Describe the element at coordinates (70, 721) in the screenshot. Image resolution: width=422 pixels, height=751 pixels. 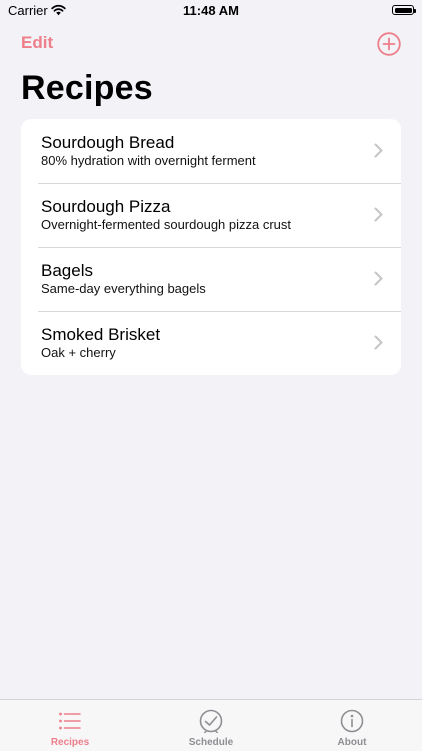
I see `list-icon` at that location.